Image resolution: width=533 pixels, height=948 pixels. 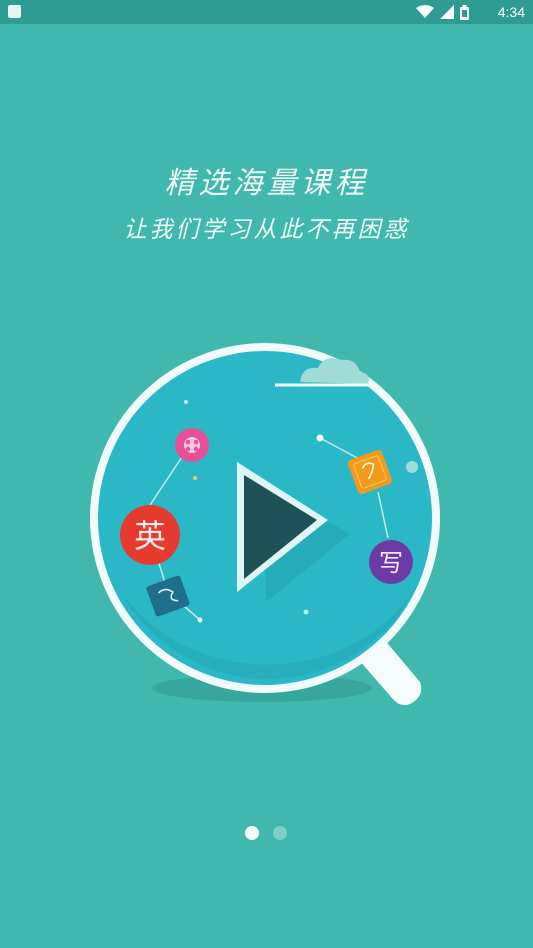 I want to click on app-notification-icon, so click(x=14, y=11).